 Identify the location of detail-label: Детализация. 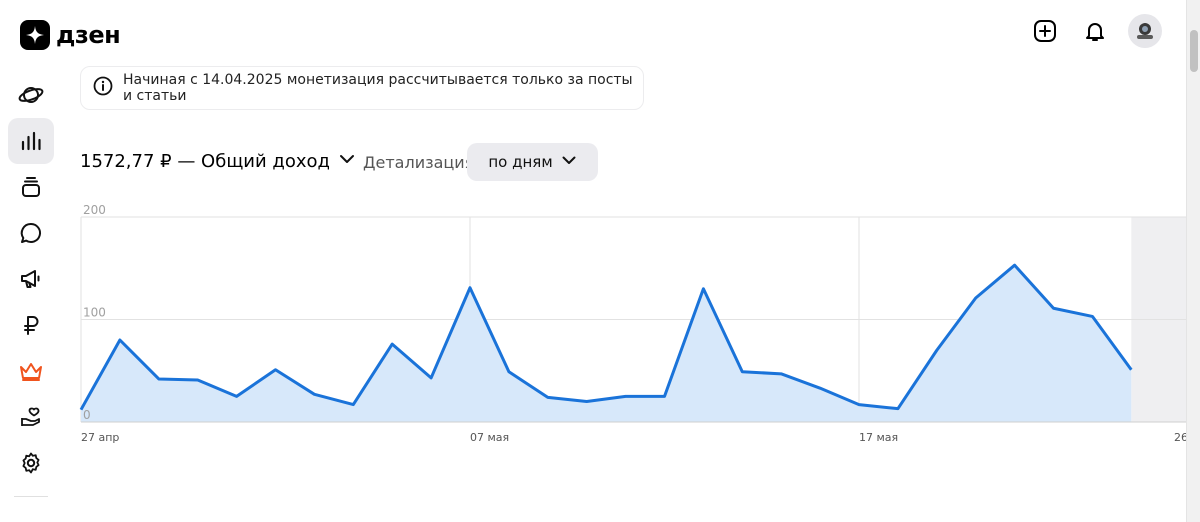
(419, 162).